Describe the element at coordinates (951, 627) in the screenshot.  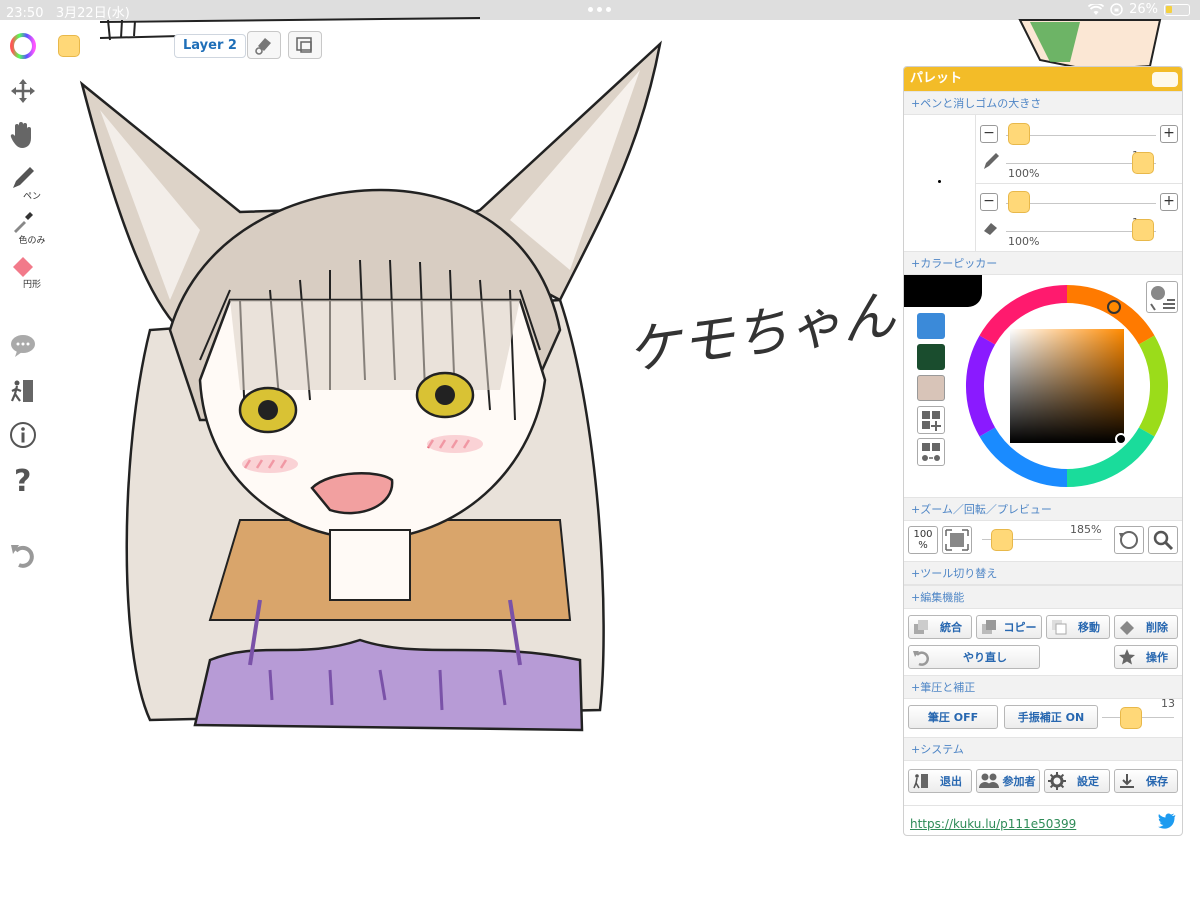
I see `merge-label: 統合` at that location.